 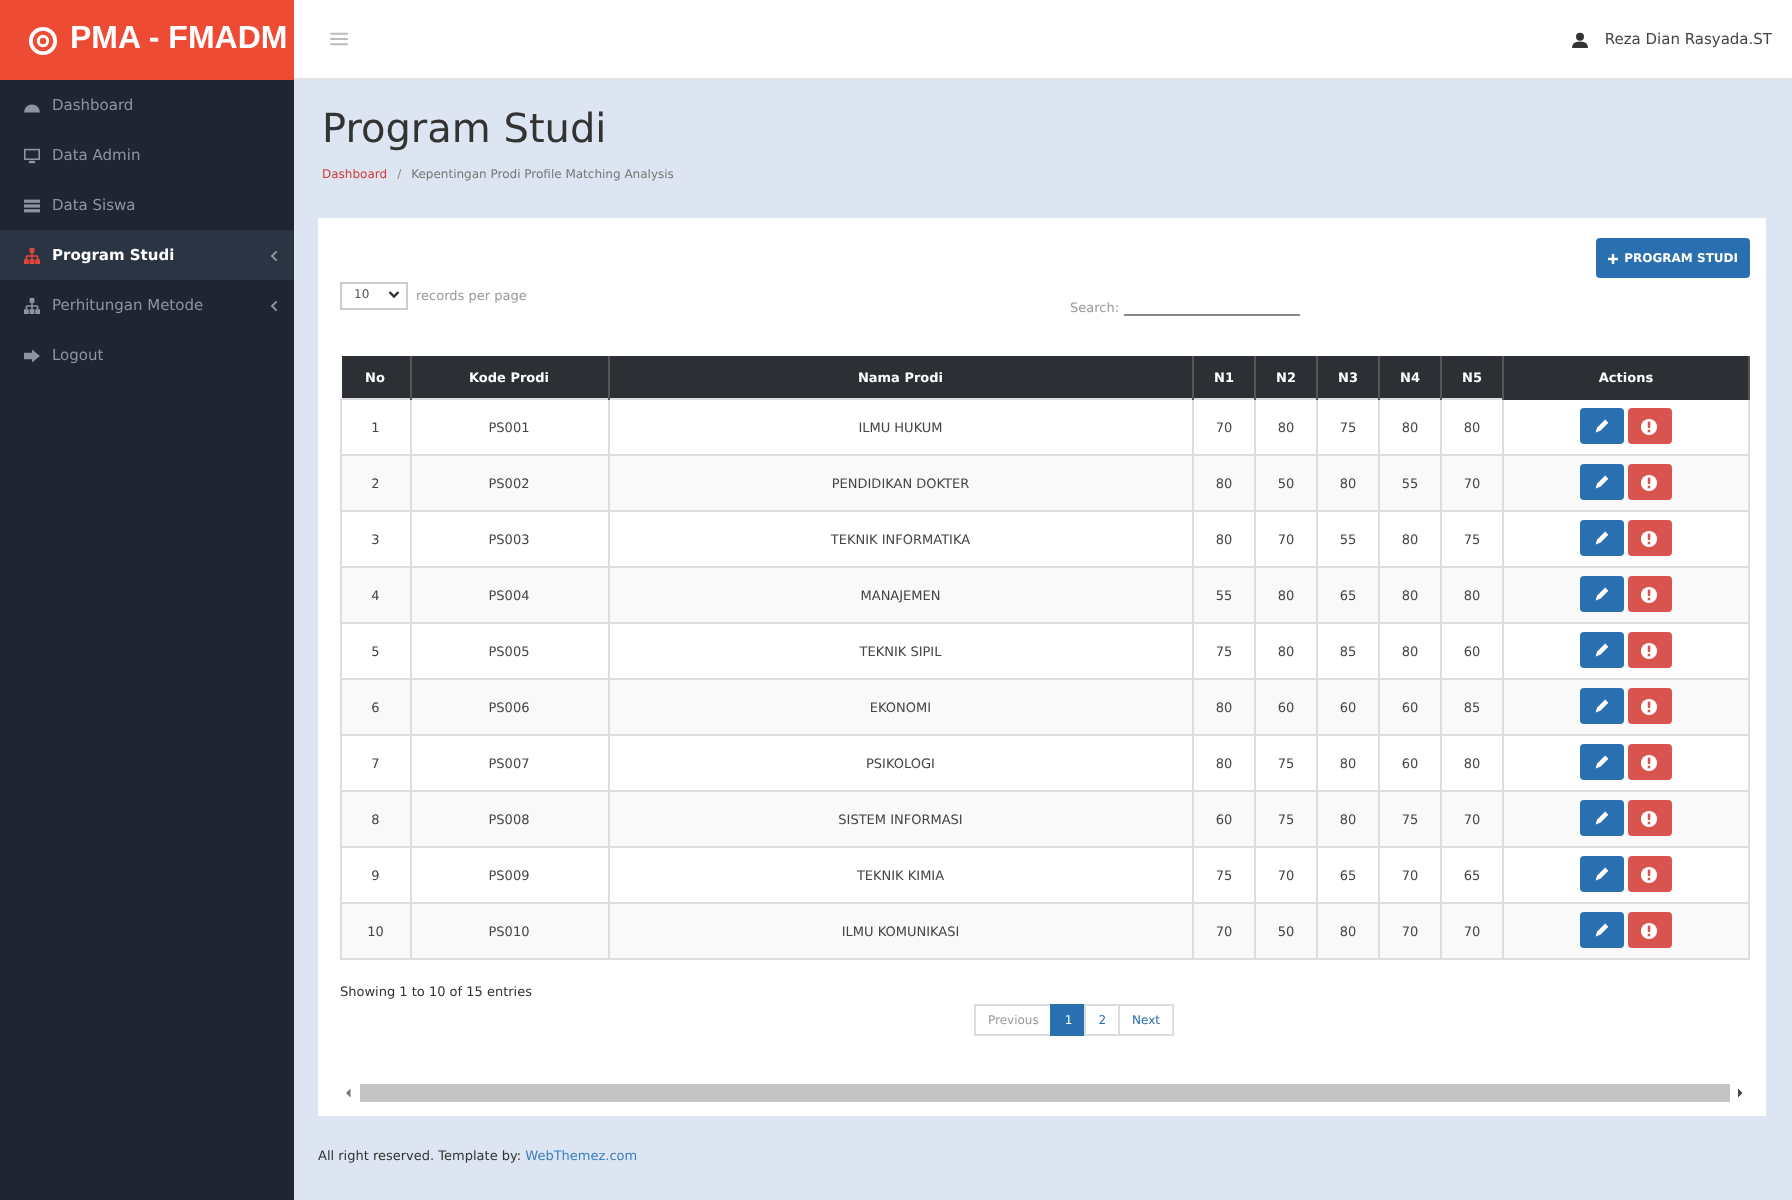 I want to click on scroll-right-icon, so click(x=1741, y=1093).